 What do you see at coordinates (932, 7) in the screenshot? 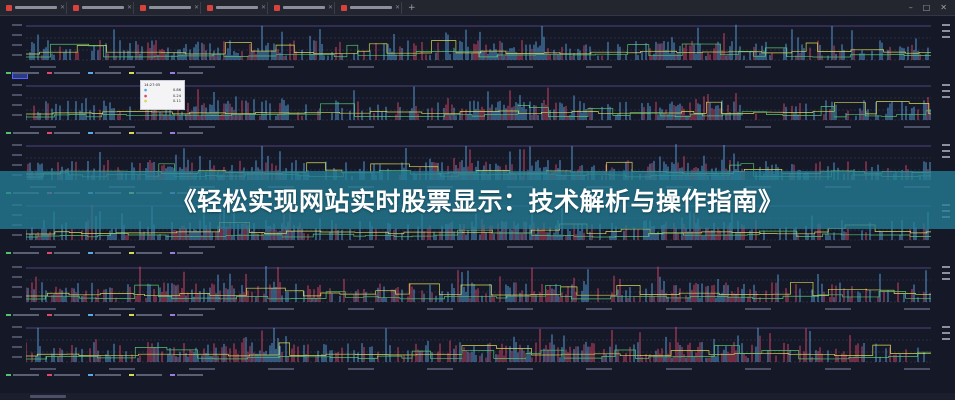
I see `window-controls: – □ ✕` at bounding box center [932, 7].